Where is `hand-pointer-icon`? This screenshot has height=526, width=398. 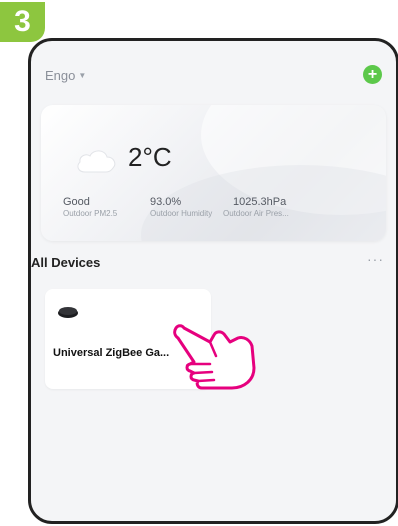
hand-pointer-icon is located at coordinates (214, 357).